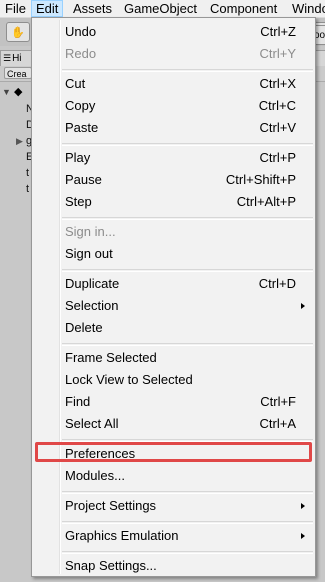 The height and width of the screenshot is (582, 325). What do you see at coordinates (173, 106) in the screenshot?
I see `menu-item-copy: Copy Ctrl+C` at bounding box center [173, 106].